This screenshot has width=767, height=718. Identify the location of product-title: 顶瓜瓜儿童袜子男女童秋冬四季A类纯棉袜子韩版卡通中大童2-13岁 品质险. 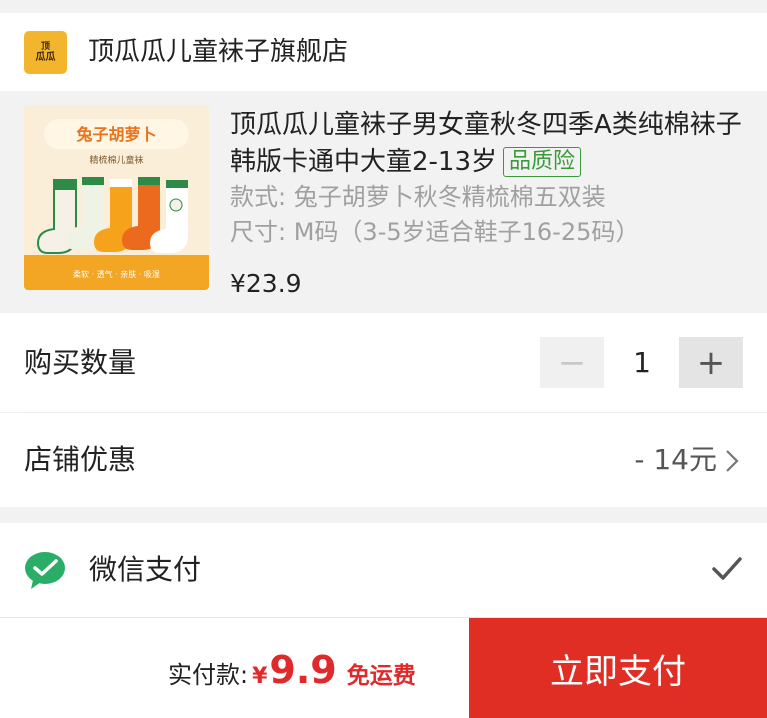
(490, 144).